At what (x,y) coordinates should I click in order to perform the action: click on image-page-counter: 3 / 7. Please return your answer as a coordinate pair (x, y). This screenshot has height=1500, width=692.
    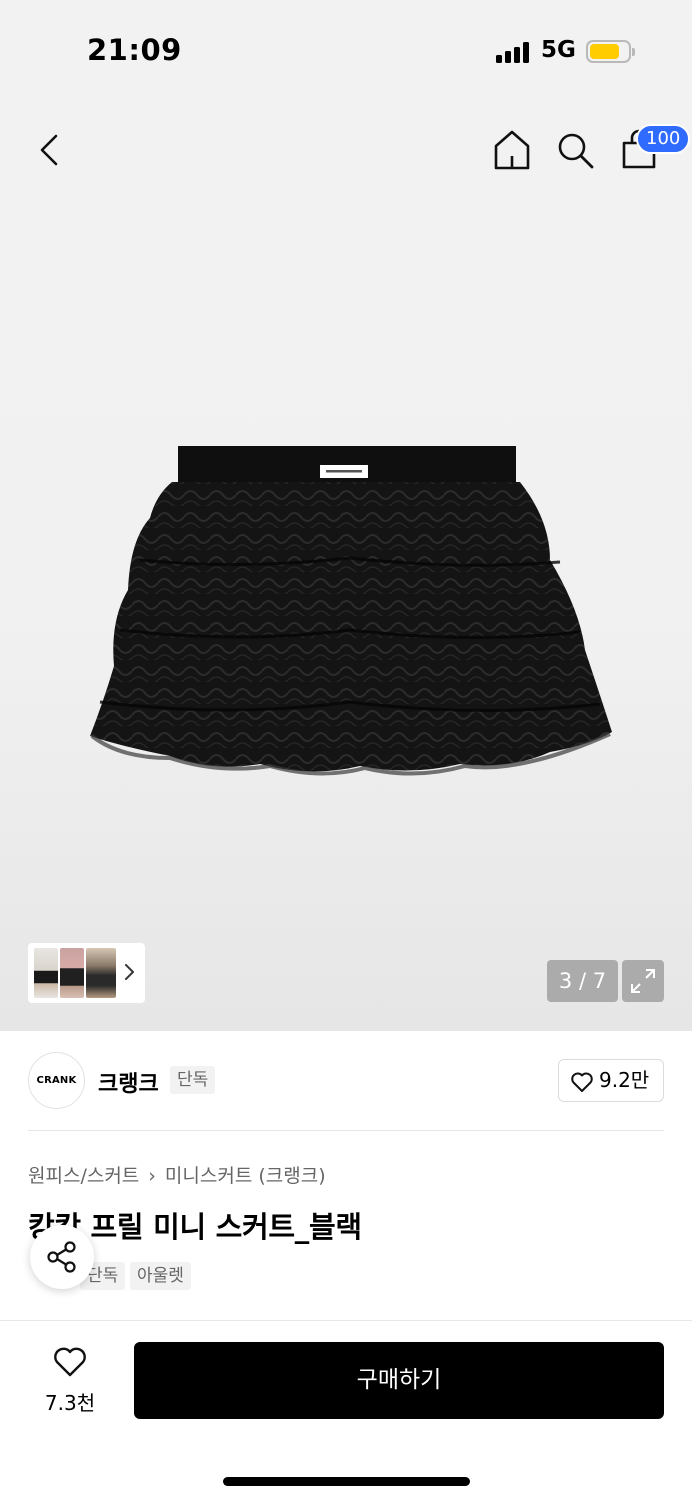
    Looking at the image, I should click on (582, 981).